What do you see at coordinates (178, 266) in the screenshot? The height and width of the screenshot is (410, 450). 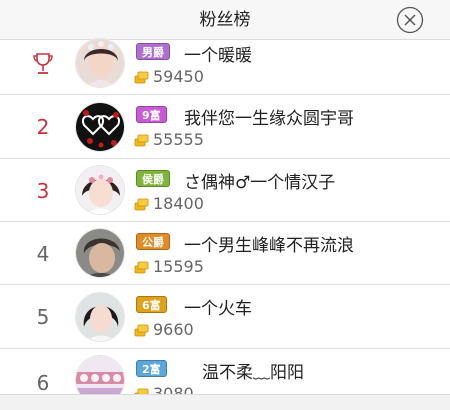 I see `coin-count: 15595` at bounding box center [178, 266].